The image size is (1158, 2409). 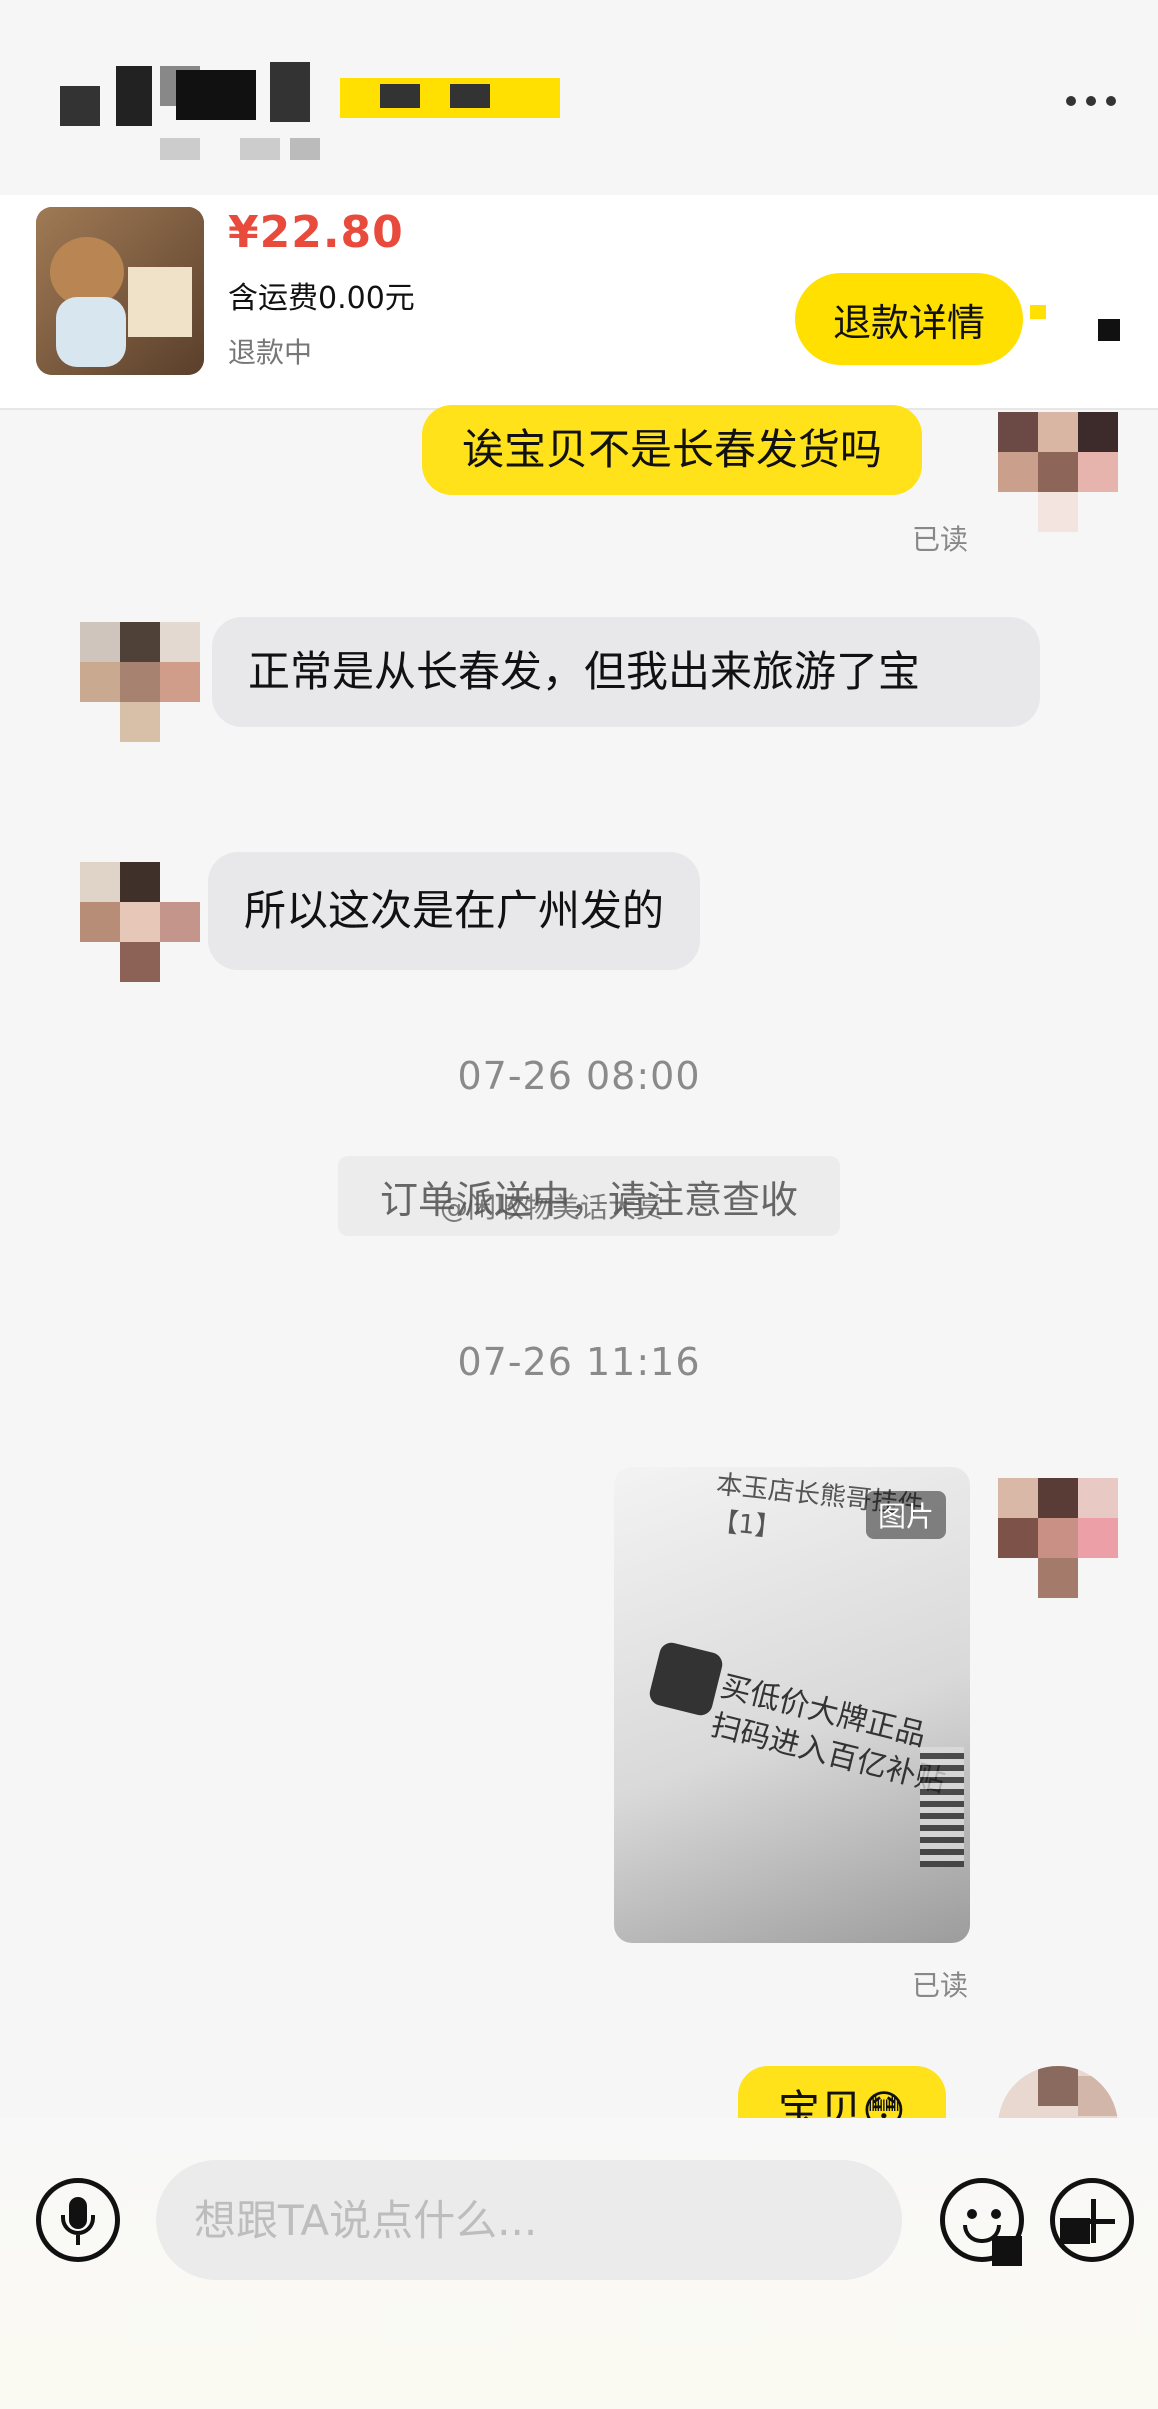 What do you see at coordinates (792, 1705) in the screenshot?
I see `image-message: 本玉店长熊哥挂件【1】 买低价大牌正品 扫码进入百亿补贴 图片` at bounding box center [792, 1705].